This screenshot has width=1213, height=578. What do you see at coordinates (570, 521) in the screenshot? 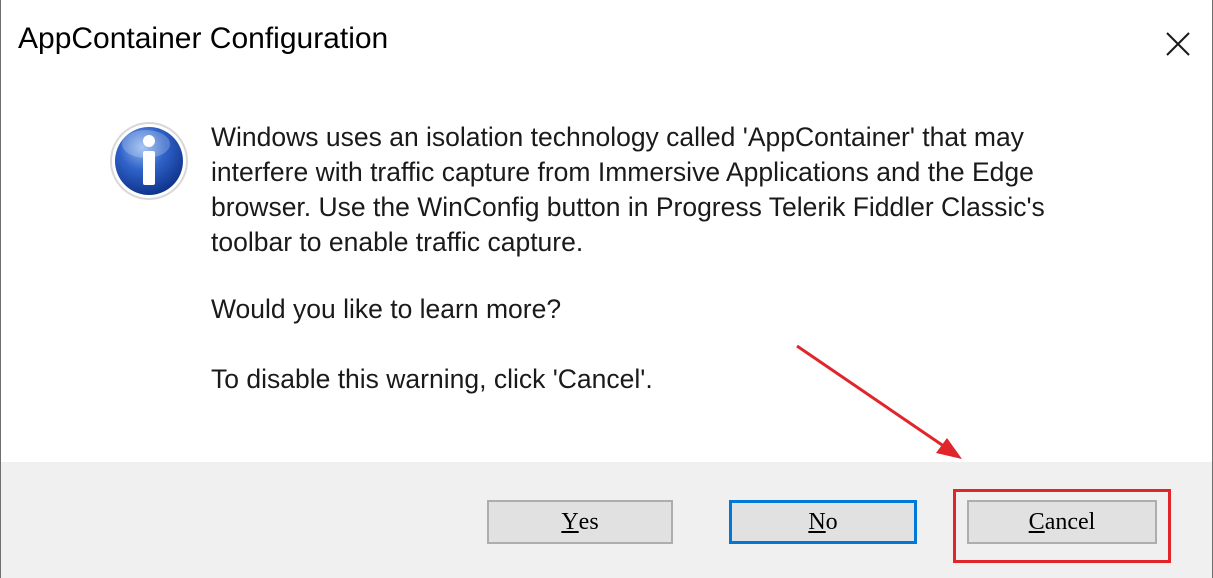
I see `yes-mnemonic: Y` at bounding box center [570, 521].